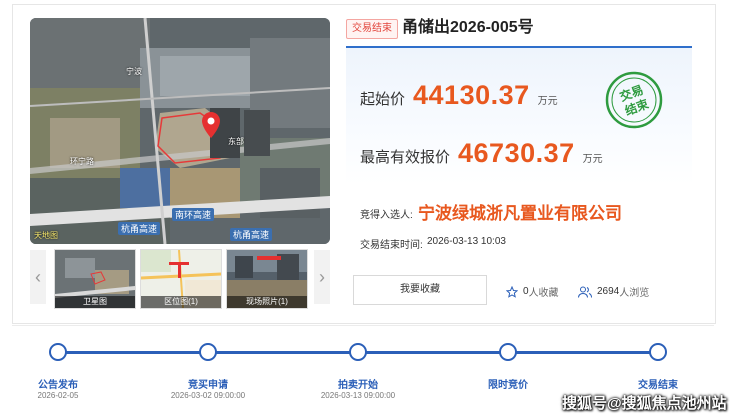 The height and width of the screenshot is (416, 740). I want to click on gallery-prev-button: ‹, so click(38, 277).